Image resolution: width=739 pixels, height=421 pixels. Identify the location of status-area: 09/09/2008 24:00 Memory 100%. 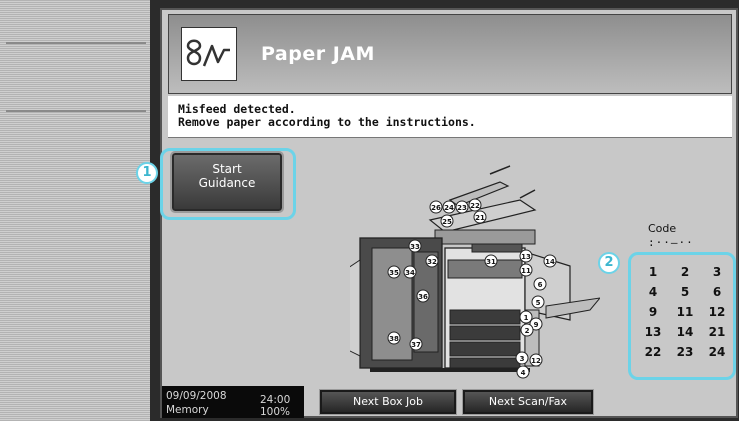
(233, 402).